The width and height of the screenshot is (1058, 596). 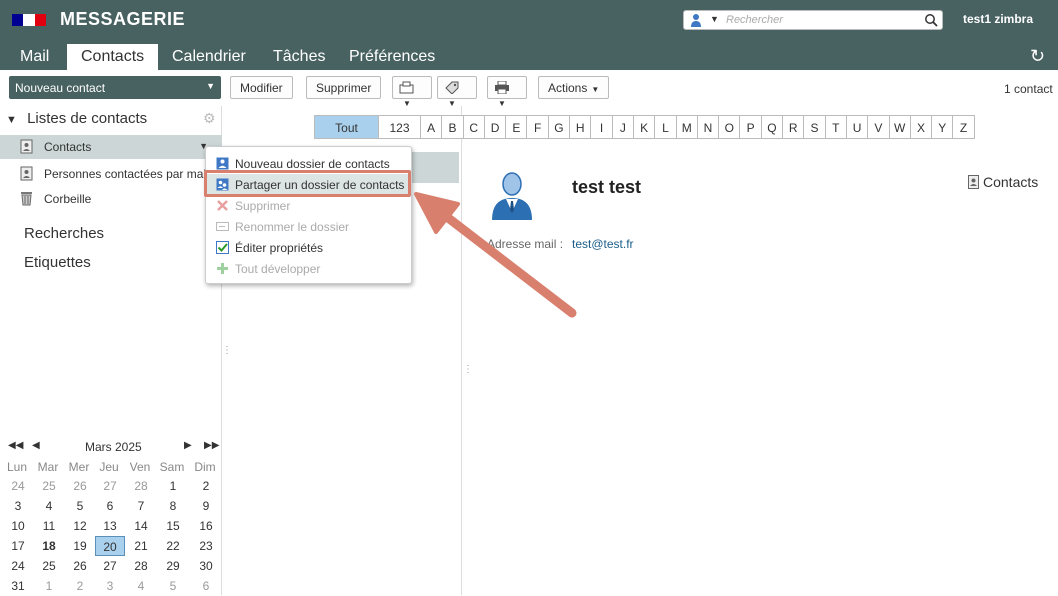 I want to click on alpha-filter-z: Z, so click(x=964, y=127).